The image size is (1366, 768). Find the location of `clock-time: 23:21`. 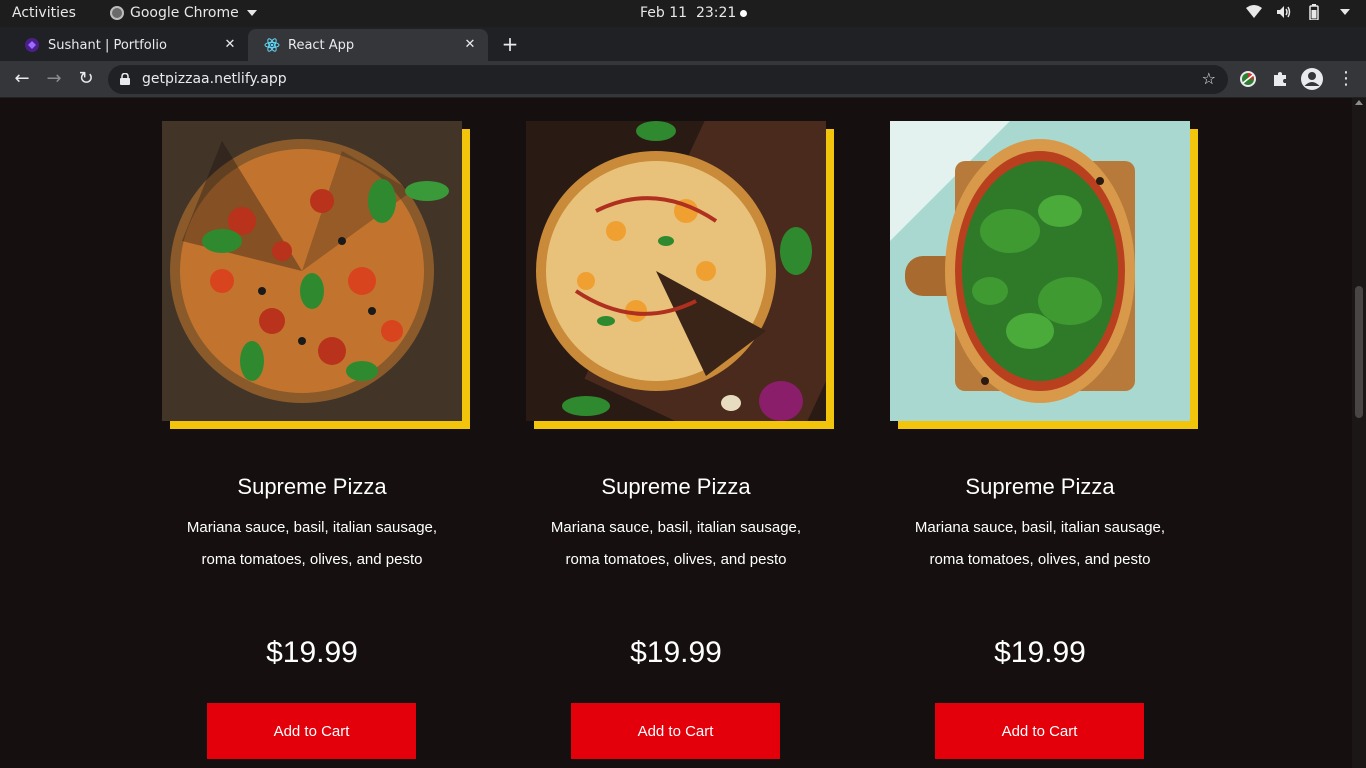

clock-time: 23:21 is located at coordinates (716, 13).